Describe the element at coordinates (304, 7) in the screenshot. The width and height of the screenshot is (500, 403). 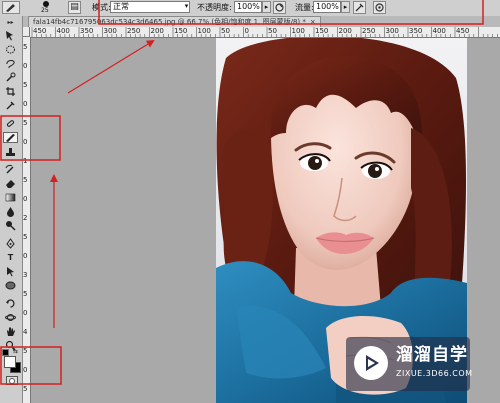
I see `flow-label: 流量:` at that location.